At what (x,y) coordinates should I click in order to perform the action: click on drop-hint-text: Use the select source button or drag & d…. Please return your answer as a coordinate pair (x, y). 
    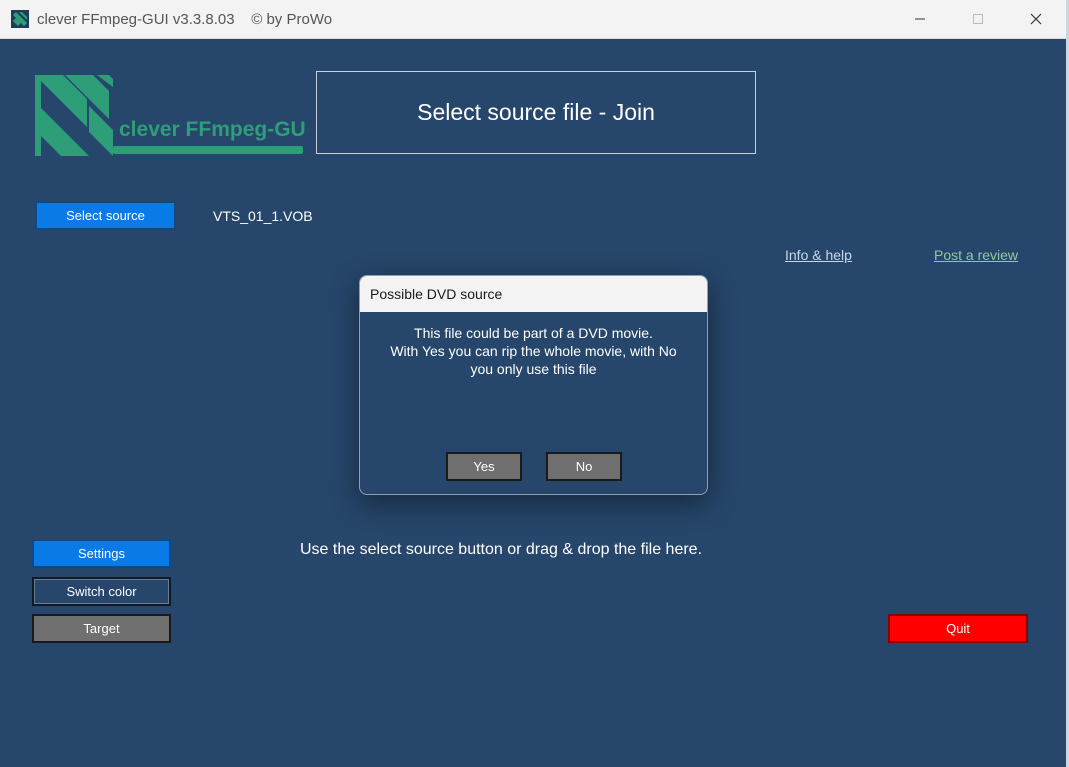
    Looking at the image, I should click on (501, 549).